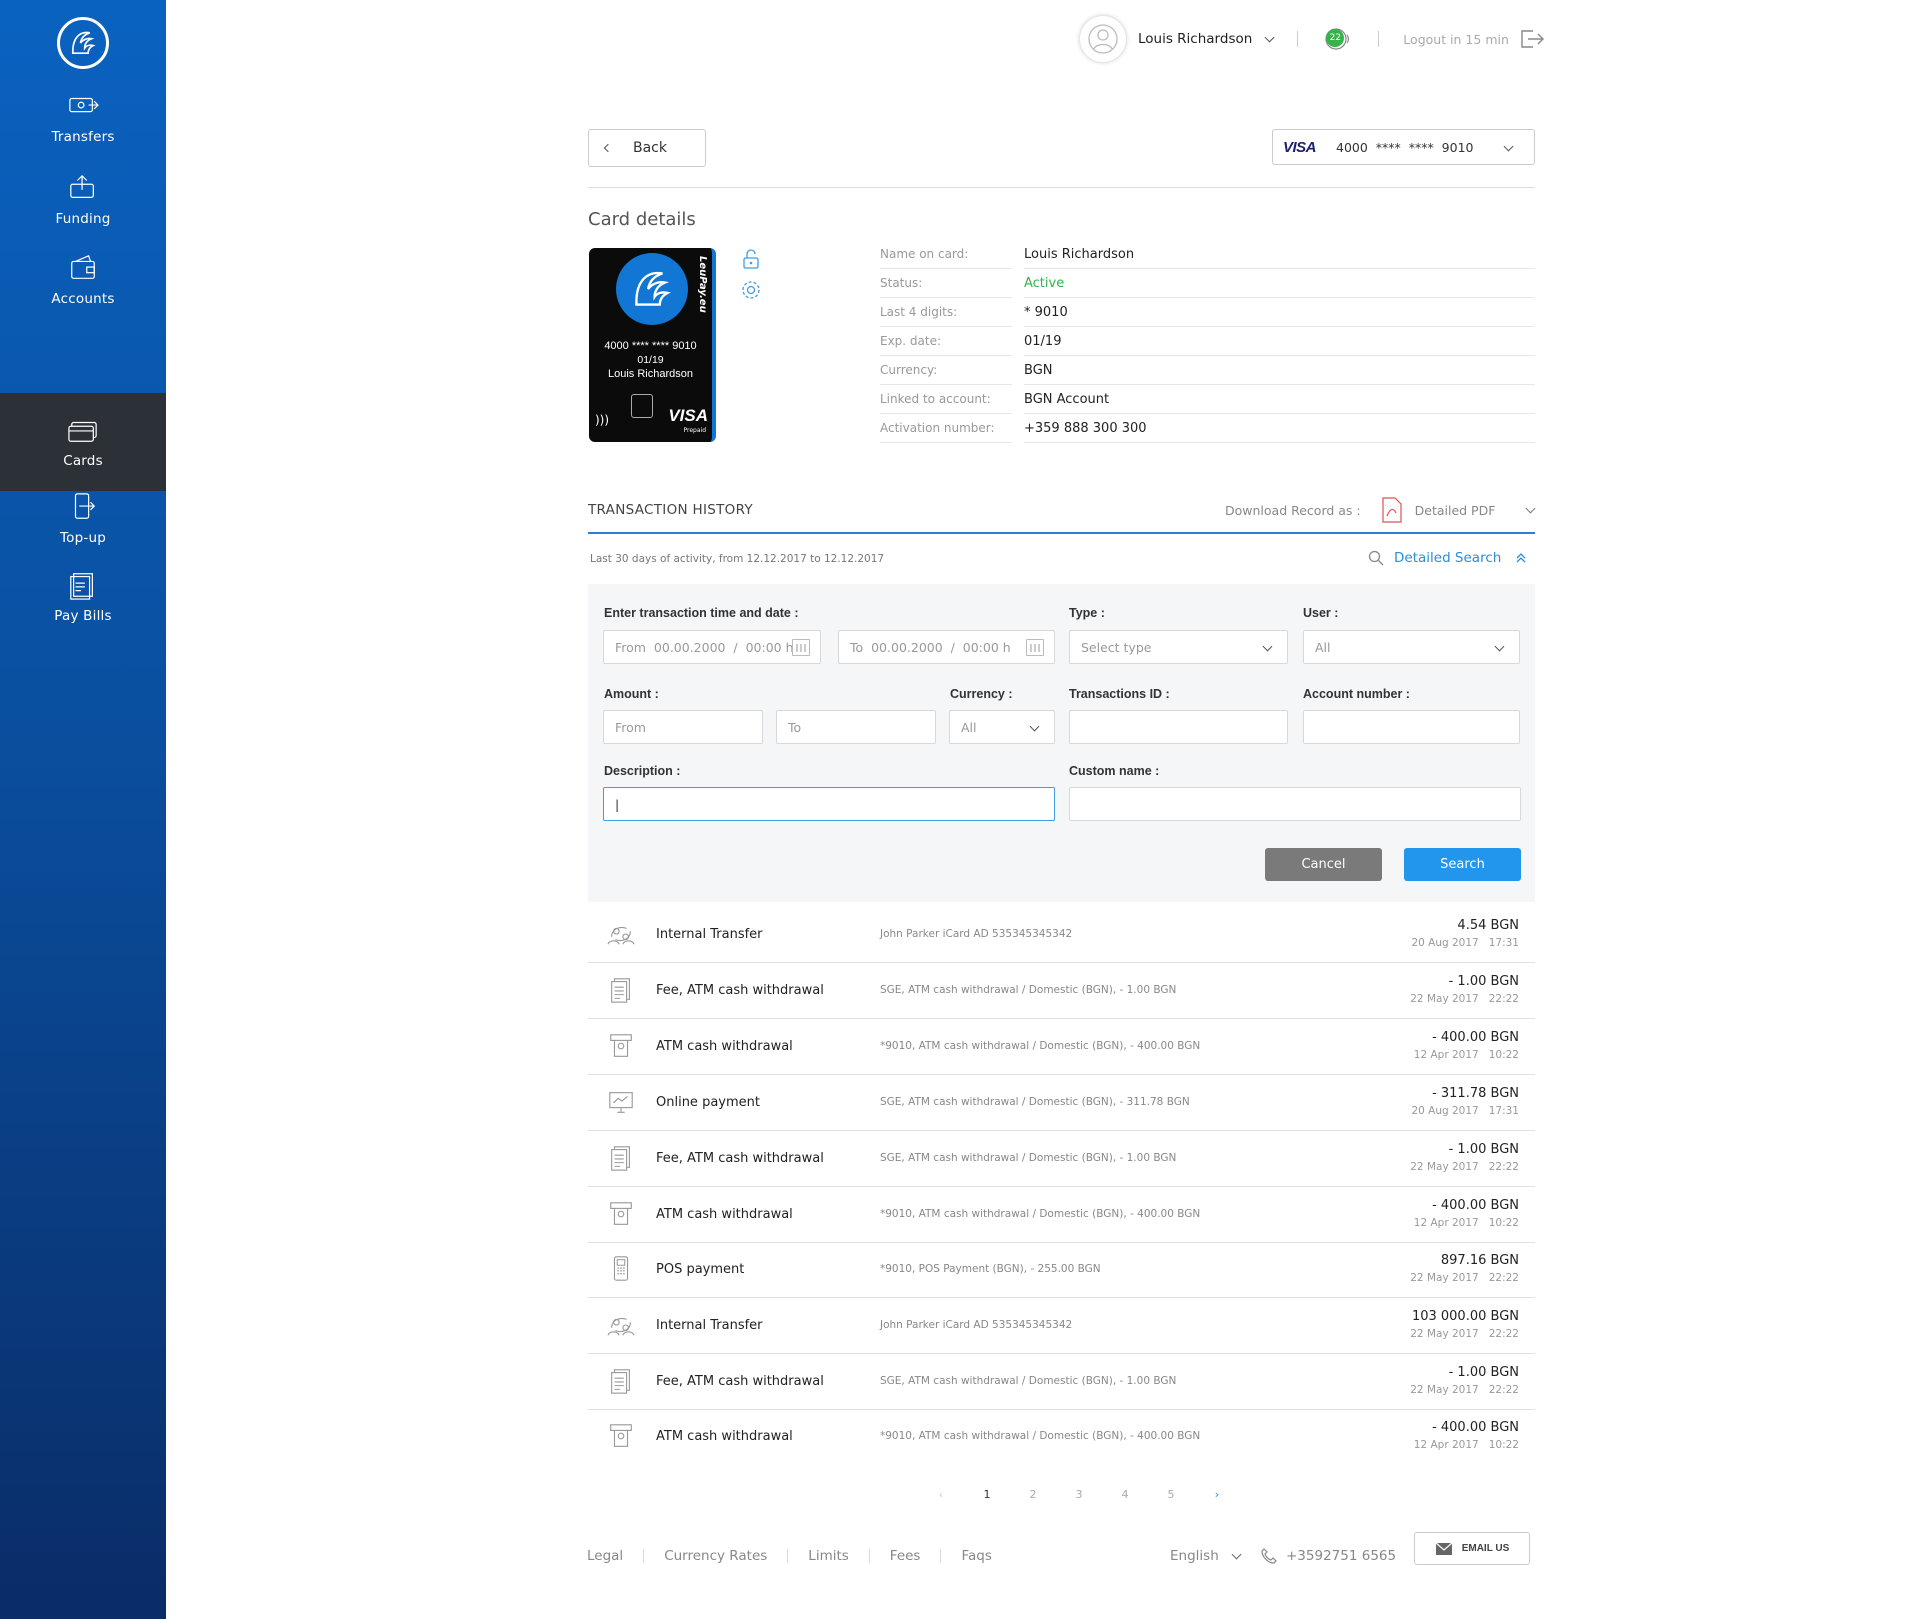 The width and height of the screenshot is (1920, 1619). What do you see at coordinates (946, 254) in the screenshot?
I see `detail-label: Name on card:` at bounding box center [946, 254].